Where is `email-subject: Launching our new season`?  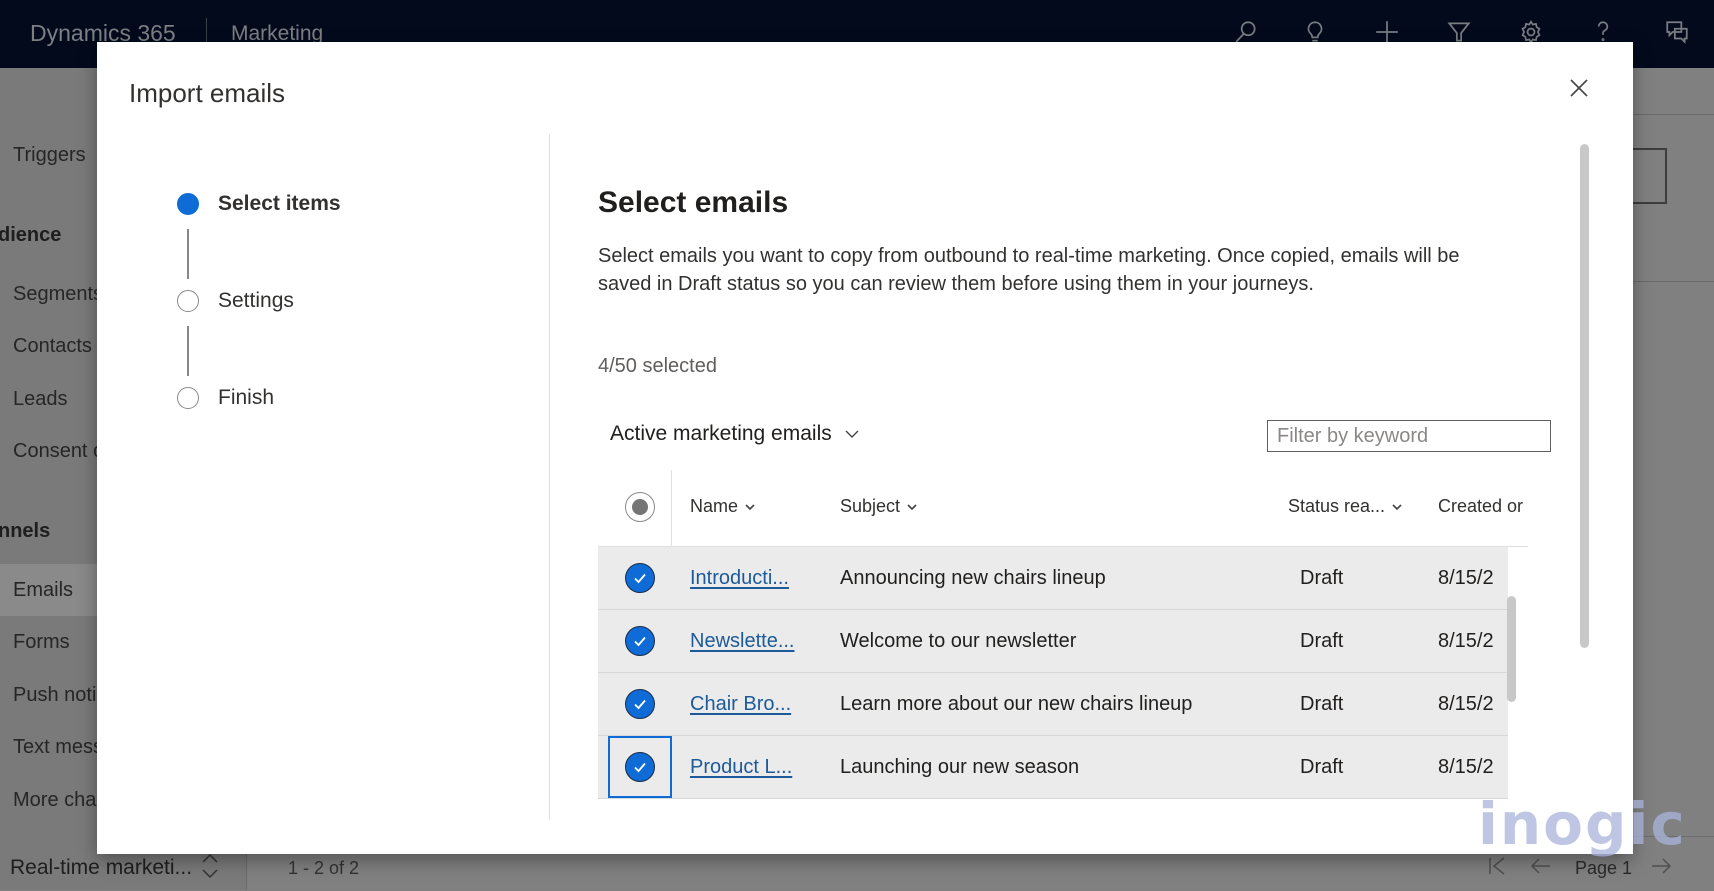 email-subject: Launching our new season is located at coordinates (960, 767).